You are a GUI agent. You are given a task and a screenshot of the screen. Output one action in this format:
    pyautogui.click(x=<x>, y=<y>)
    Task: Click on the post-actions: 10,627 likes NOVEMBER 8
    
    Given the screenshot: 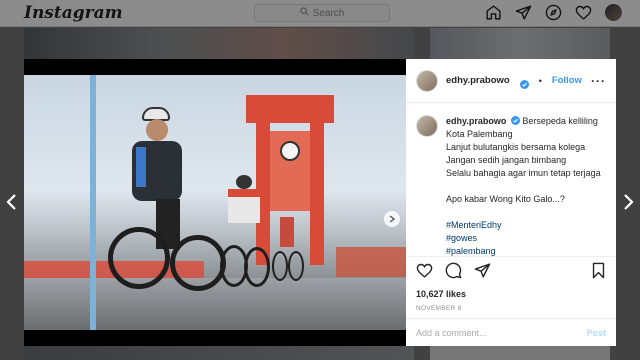 What is the action you would take?
    pyautogui.click(x=511, y=287)
    